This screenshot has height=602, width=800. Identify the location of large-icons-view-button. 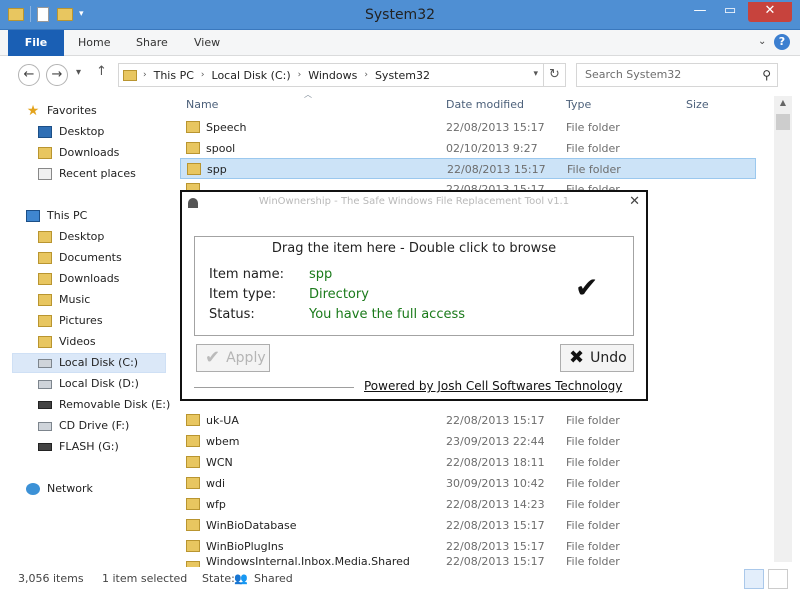
(778, 579).